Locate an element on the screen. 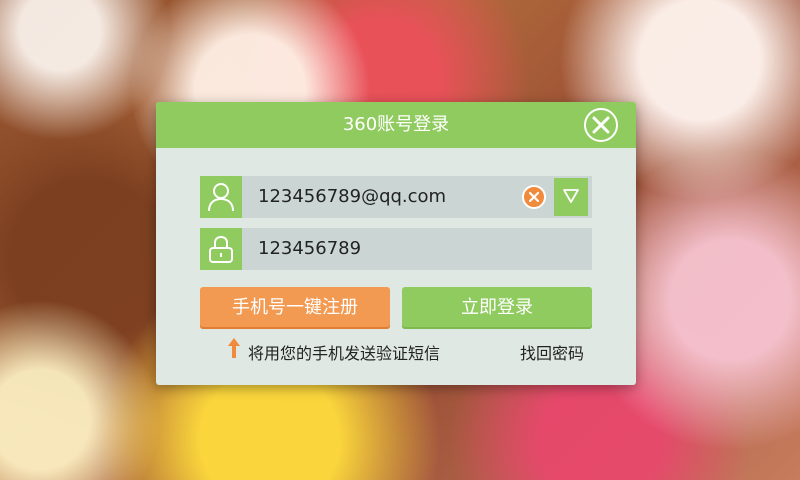  user-icon-box is located at coordinates (221, 197).